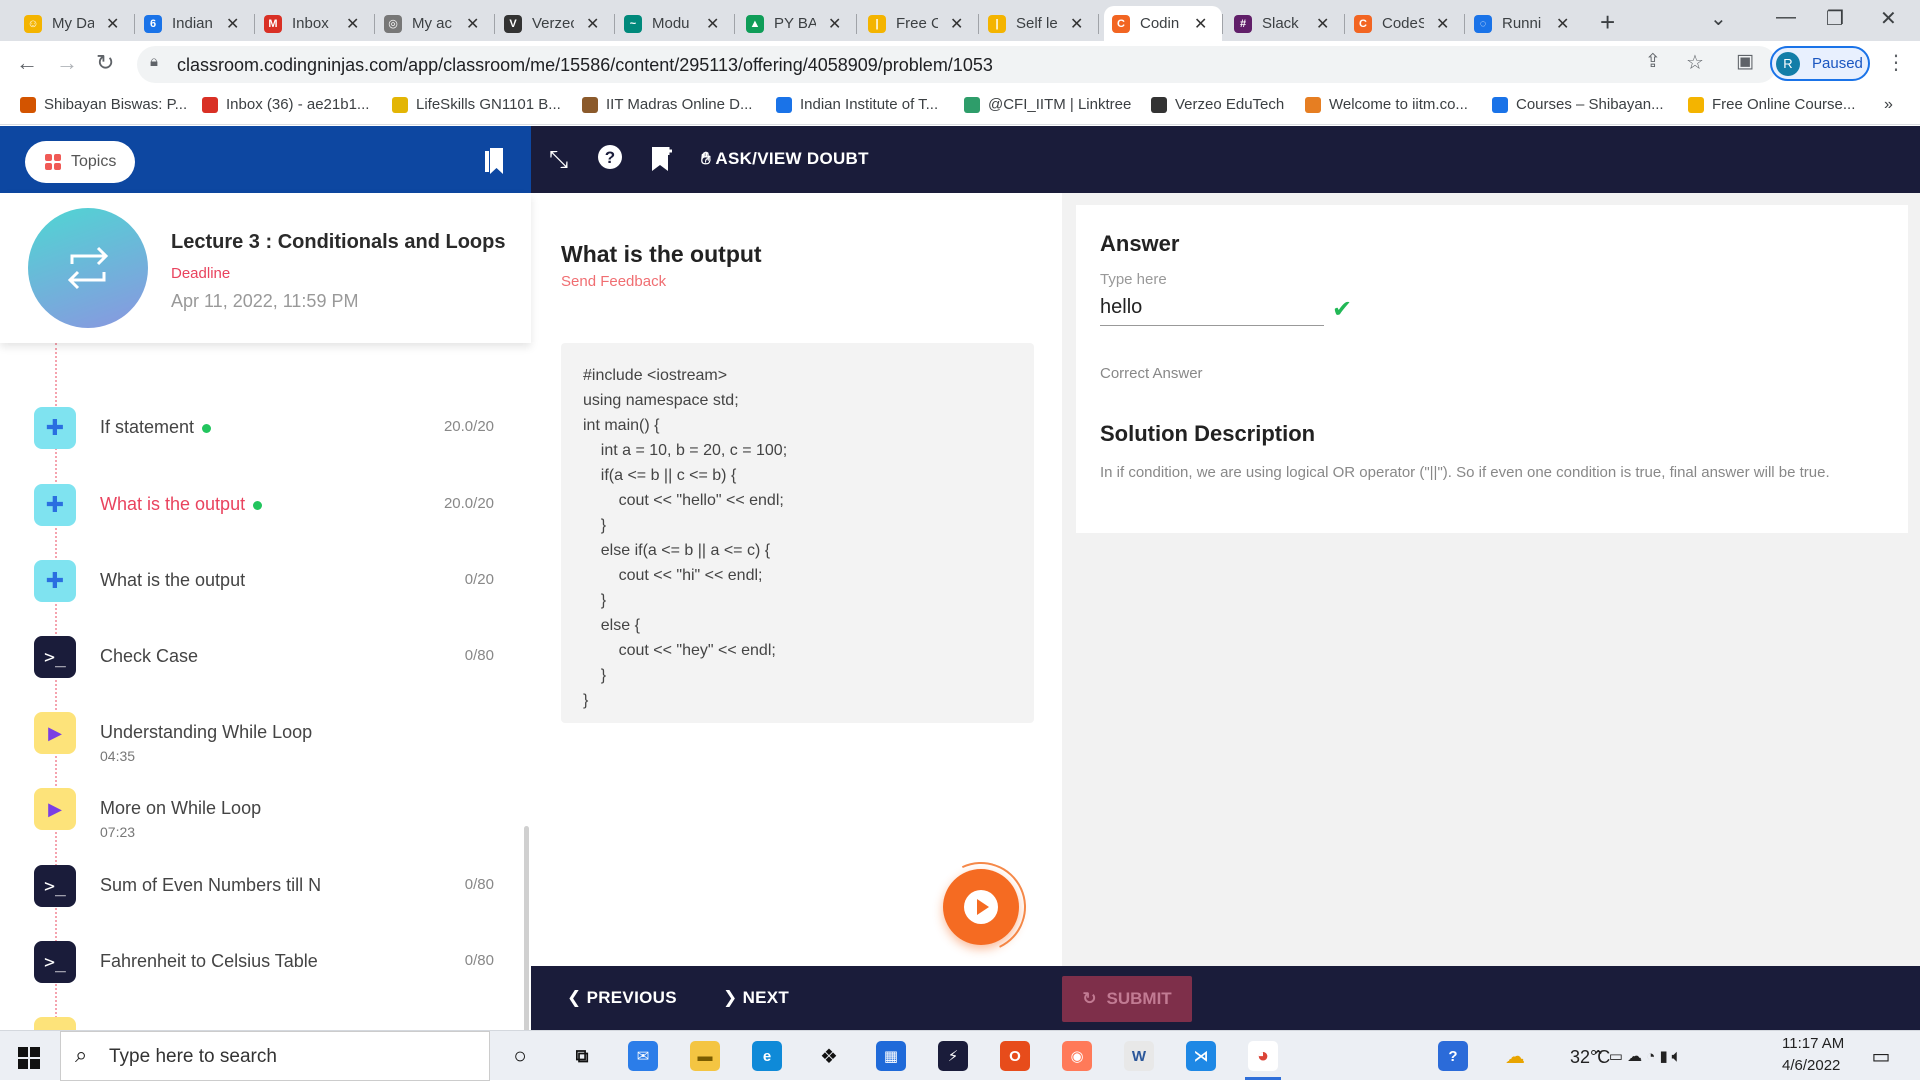 The image size is (1920, 1081). Describe the element at coordinates (260, 900) in the screenshot. I see `sidebar-item: >_ Sum of Even Numbers till N 0/80` at that location.